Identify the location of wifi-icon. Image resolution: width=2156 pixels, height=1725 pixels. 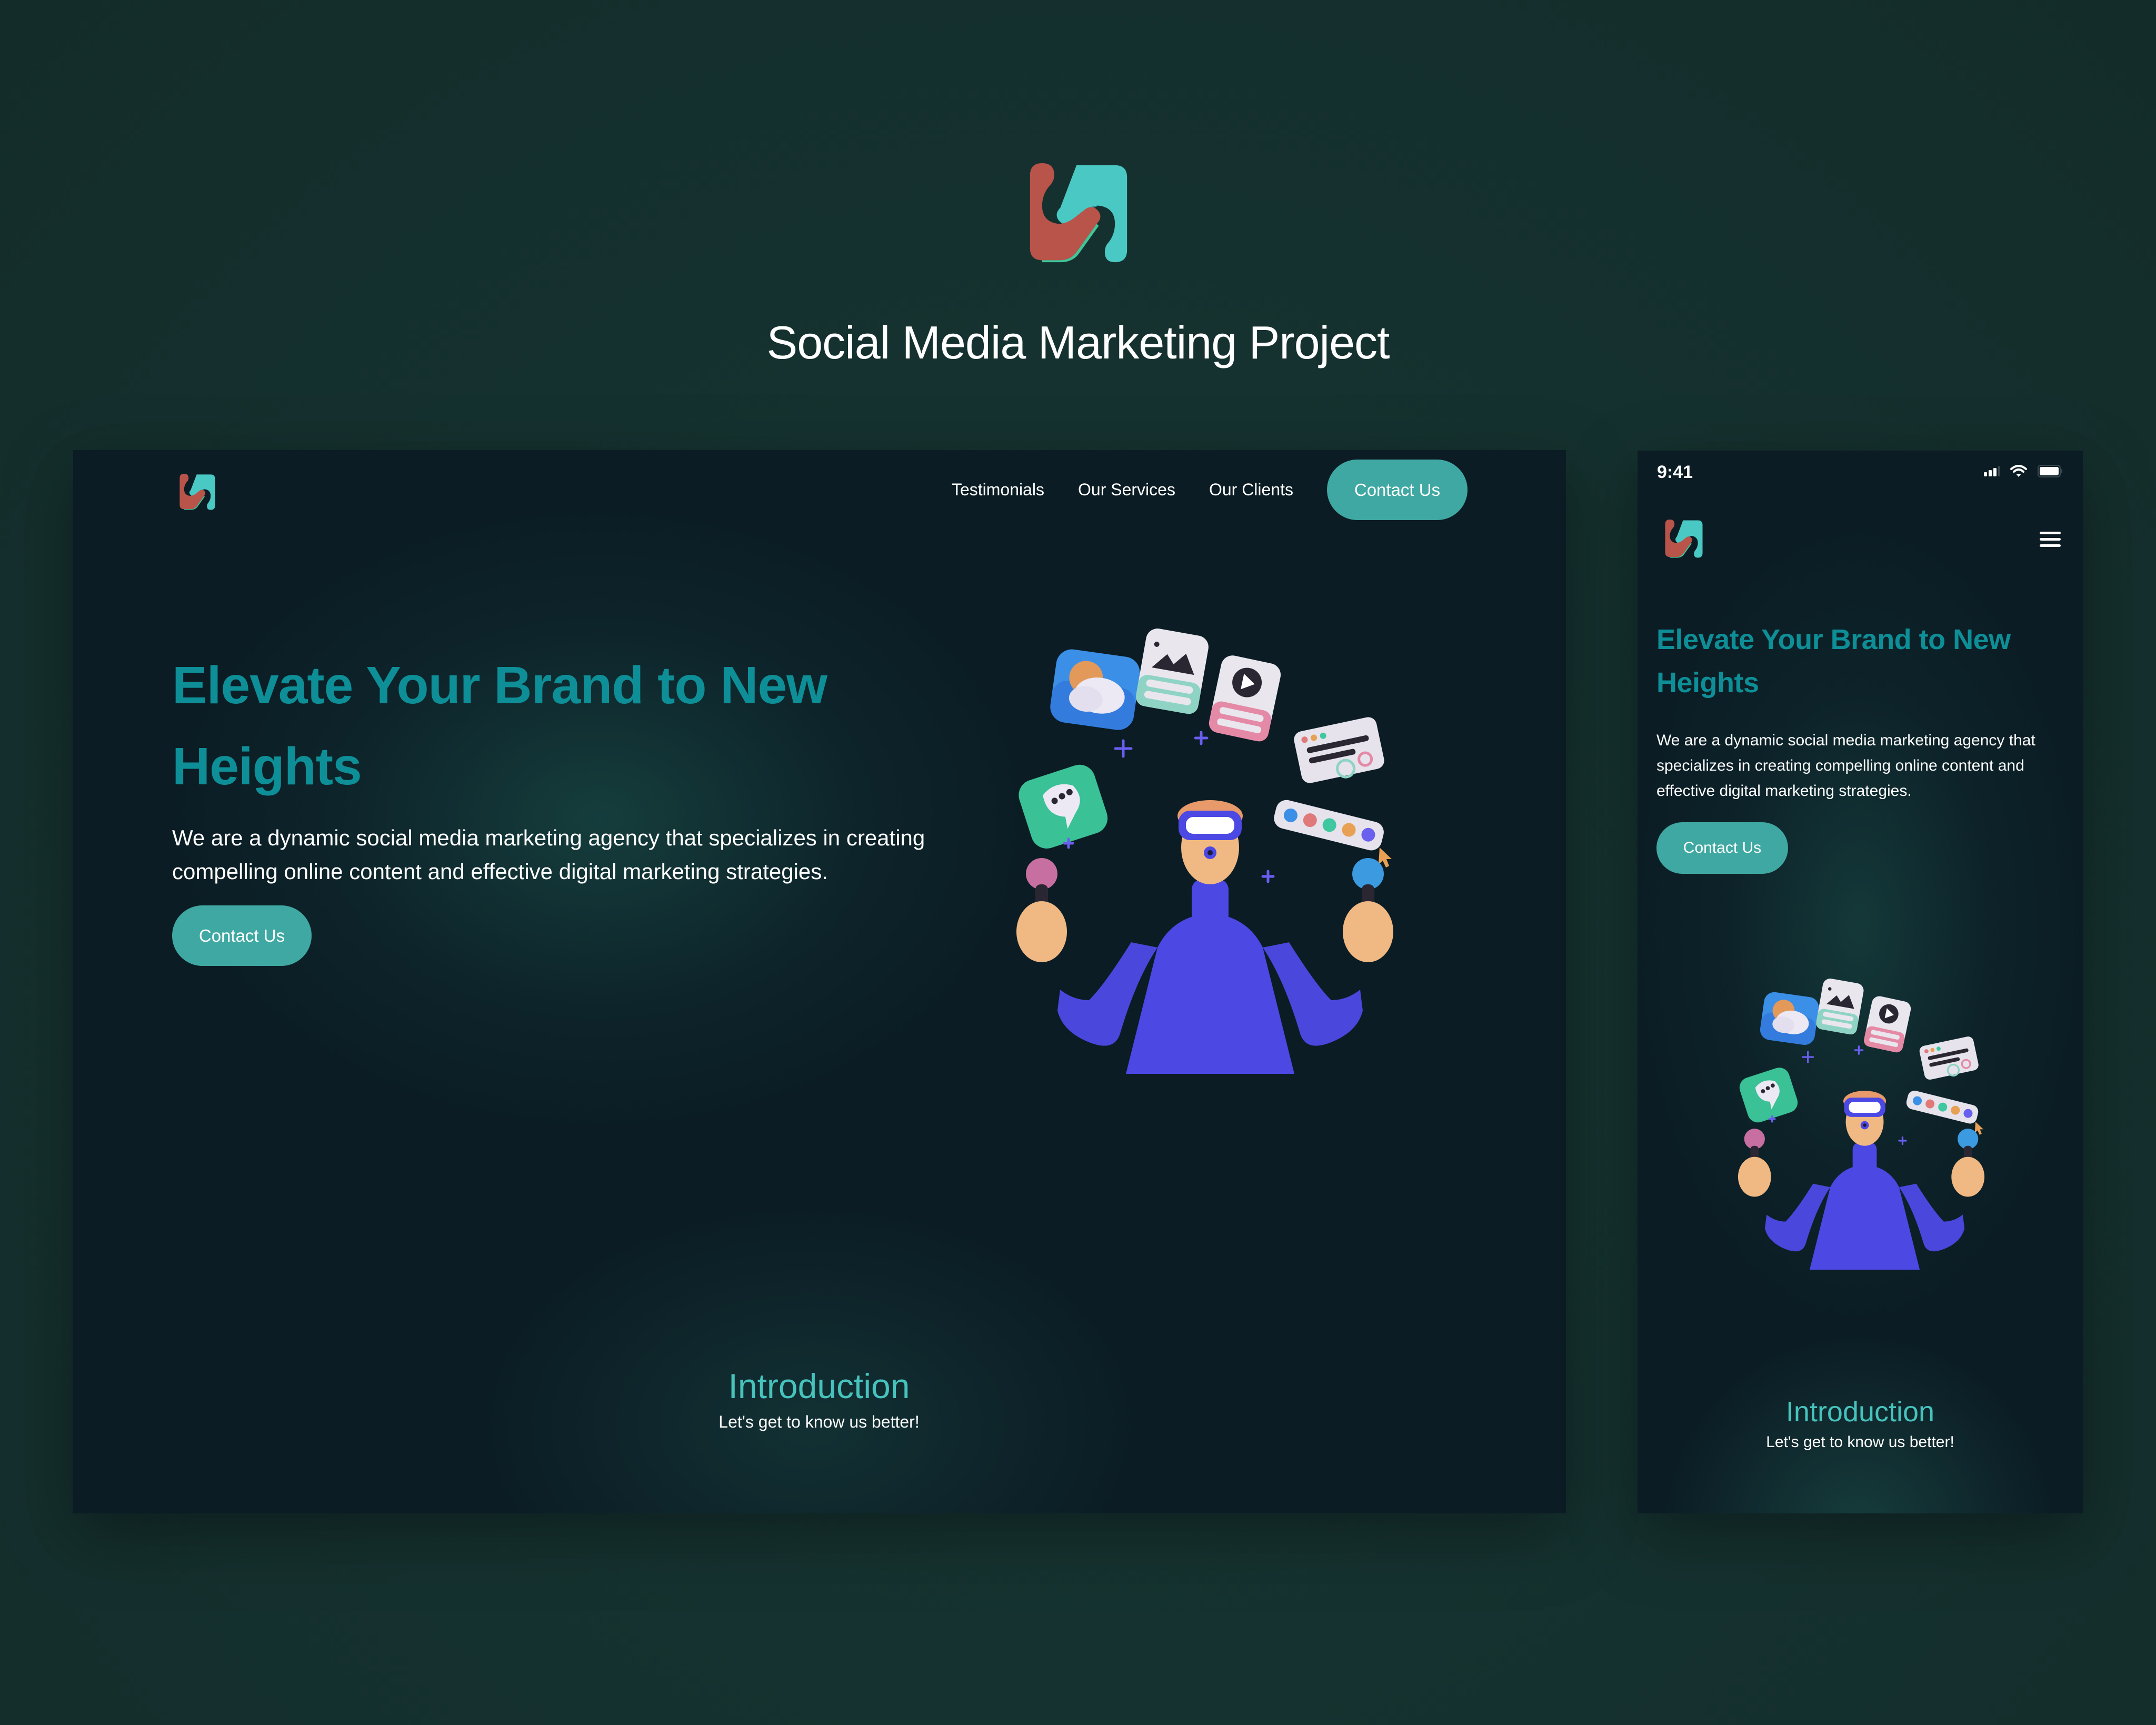
(2019, 471).